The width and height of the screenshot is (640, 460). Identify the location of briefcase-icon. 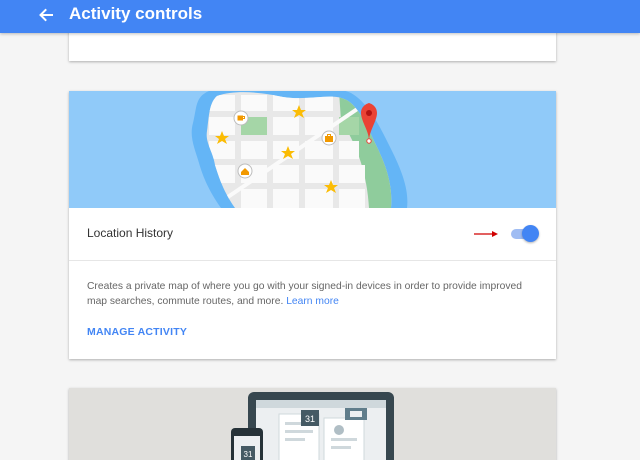
(329, 138).